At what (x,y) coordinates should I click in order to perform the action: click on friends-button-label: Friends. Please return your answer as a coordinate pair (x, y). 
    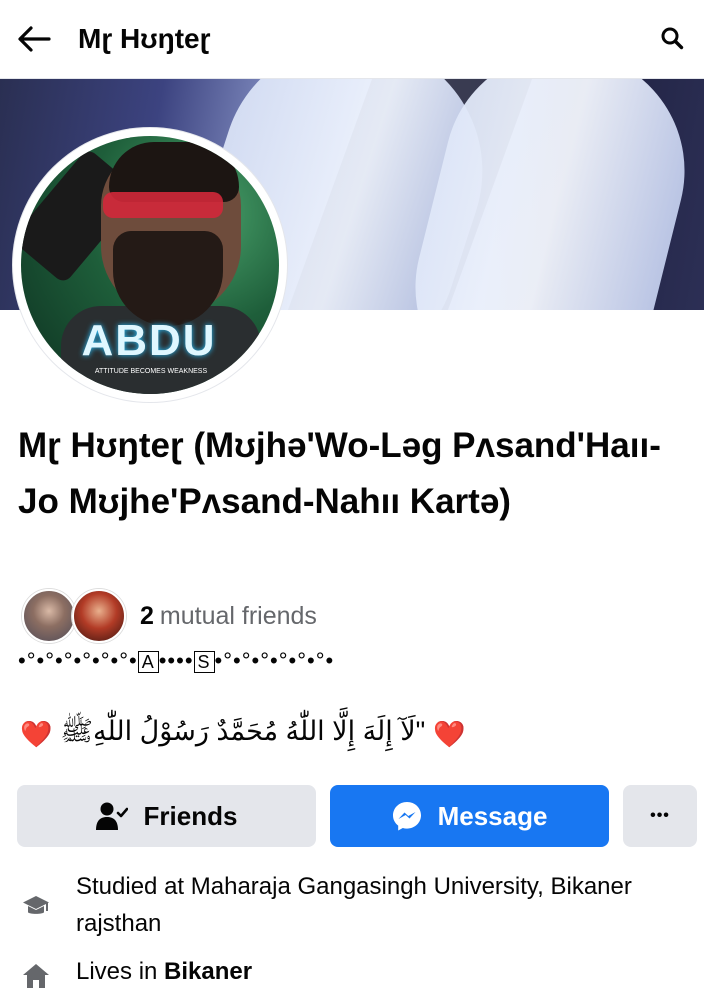
    Looking at the image, I should click on (190, 815).